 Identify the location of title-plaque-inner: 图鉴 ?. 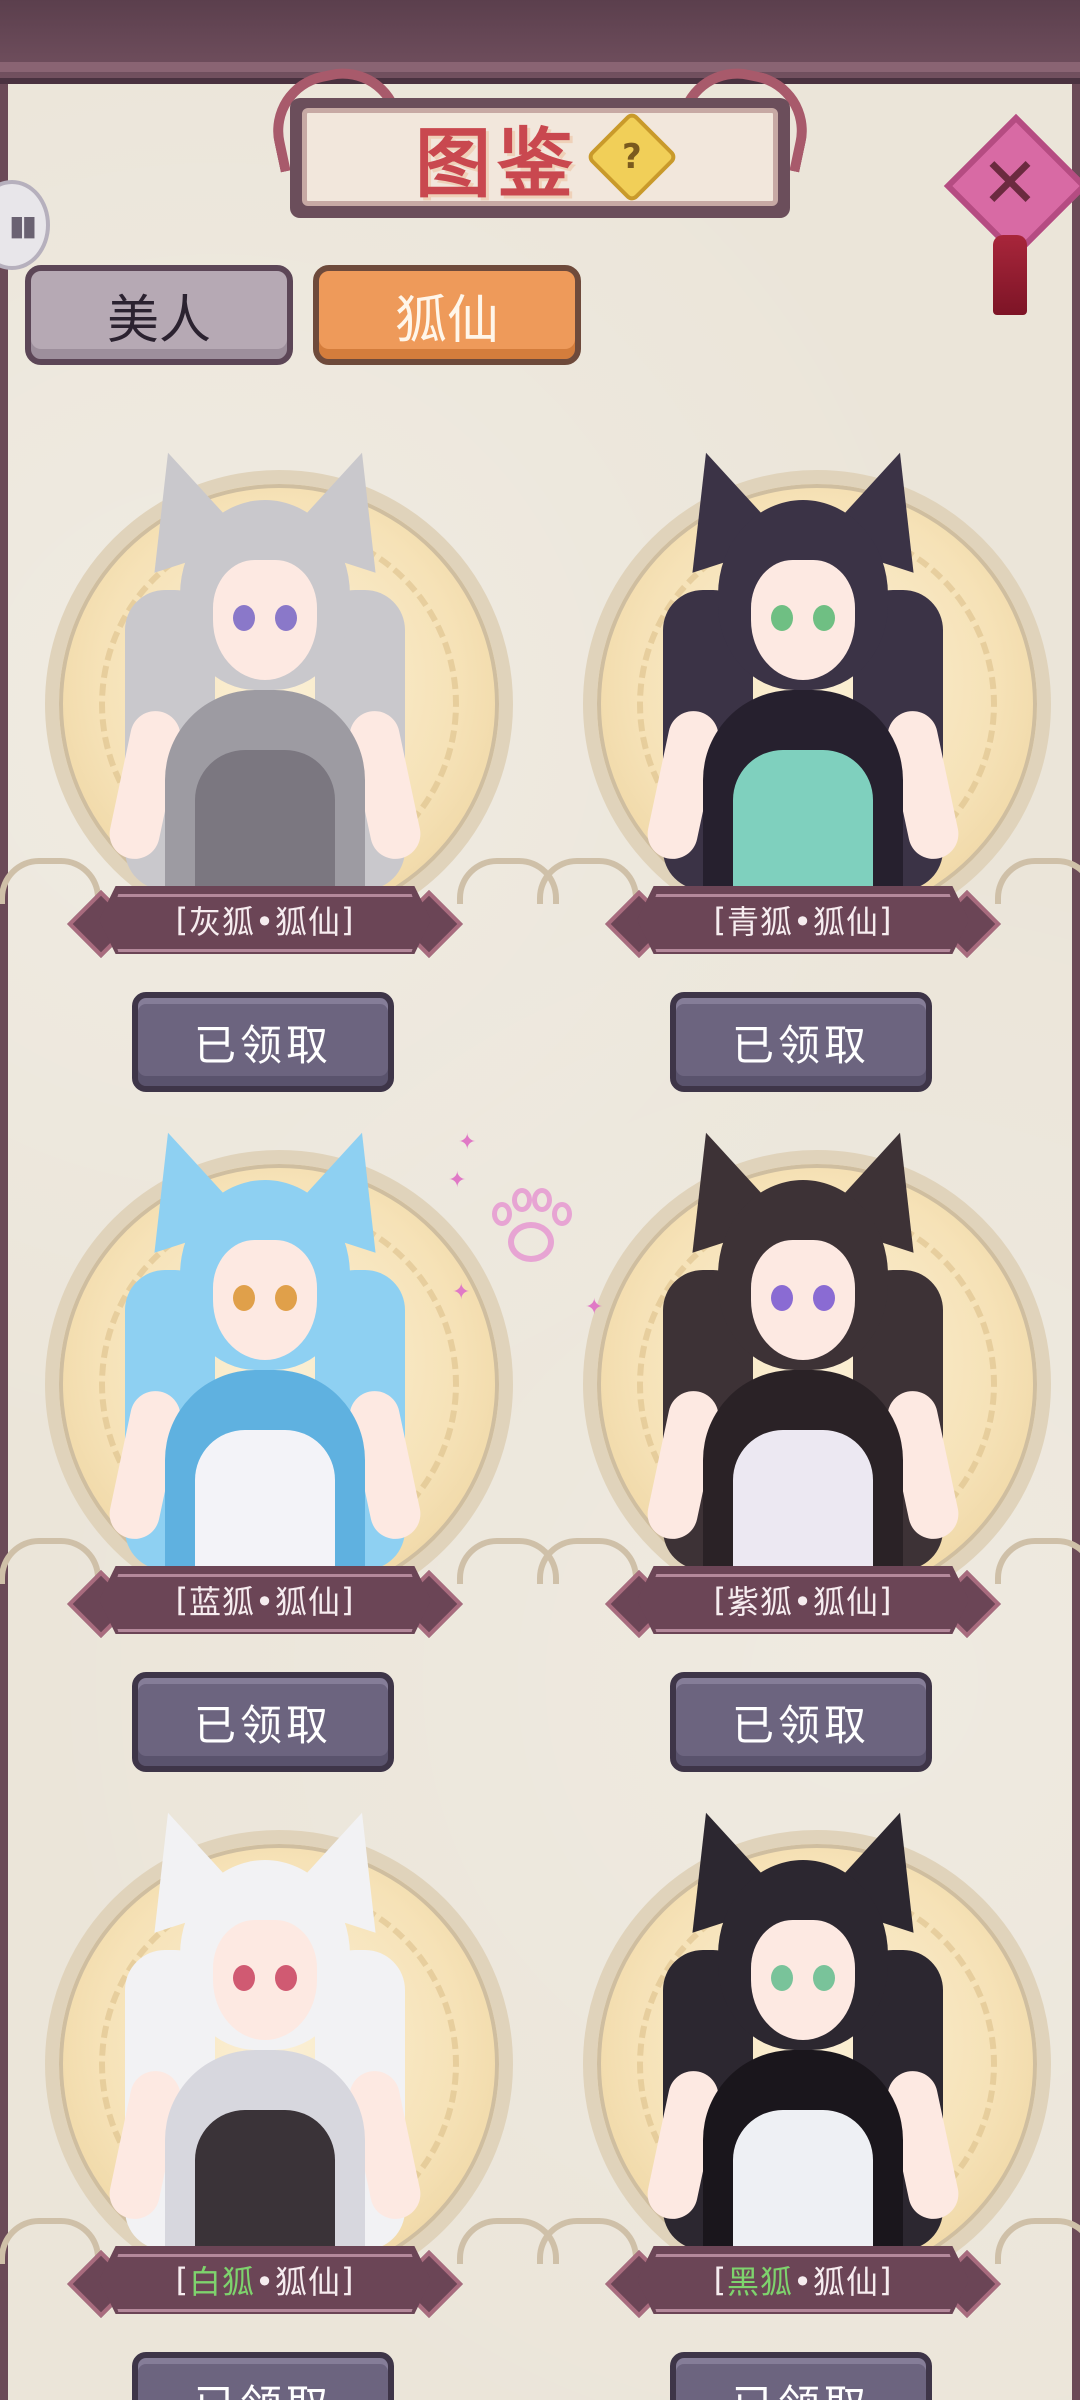
(540, 158).